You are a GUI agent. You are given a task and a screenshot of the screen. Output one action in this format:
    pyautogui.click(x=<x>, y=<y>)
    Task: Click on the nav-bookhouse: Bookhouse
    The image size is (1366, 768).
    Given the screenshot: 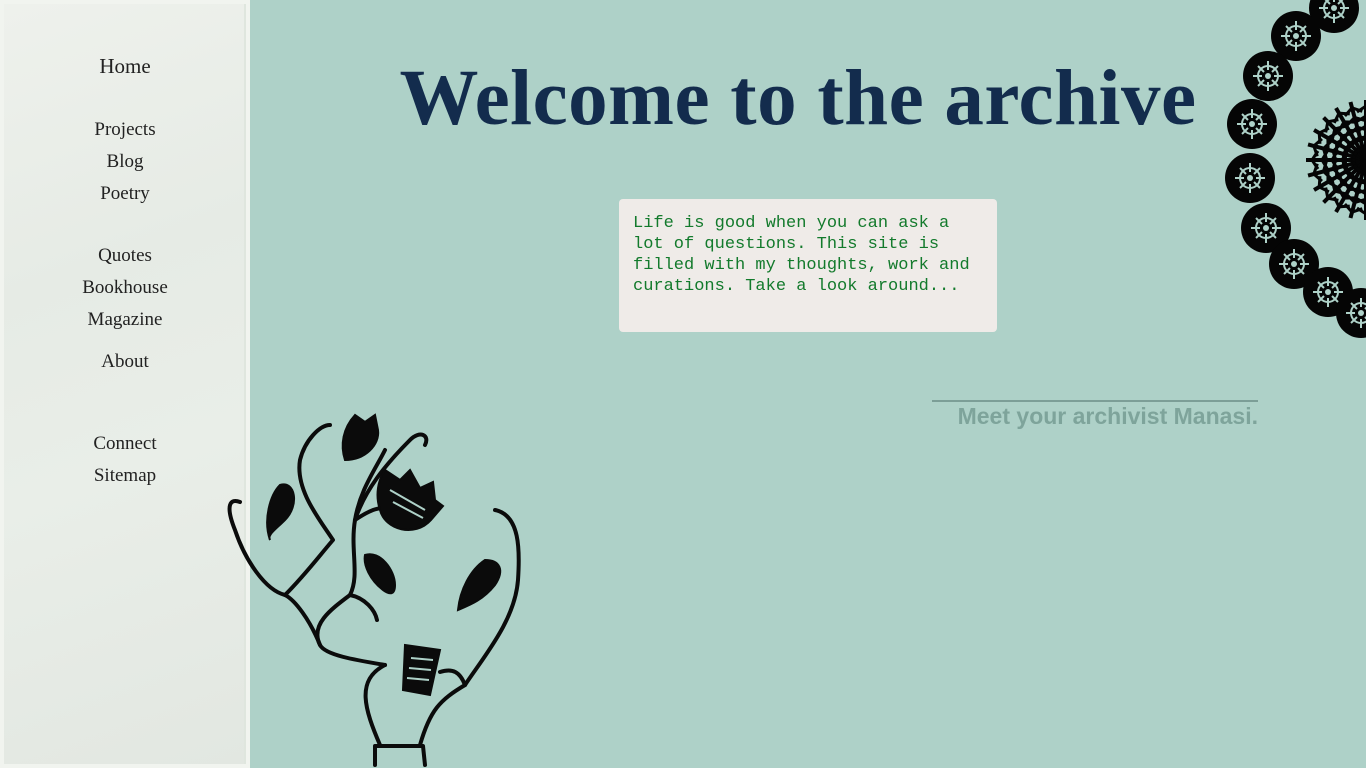 What is the action you would take?
    pyautogui.click(x=125, y=288)
    